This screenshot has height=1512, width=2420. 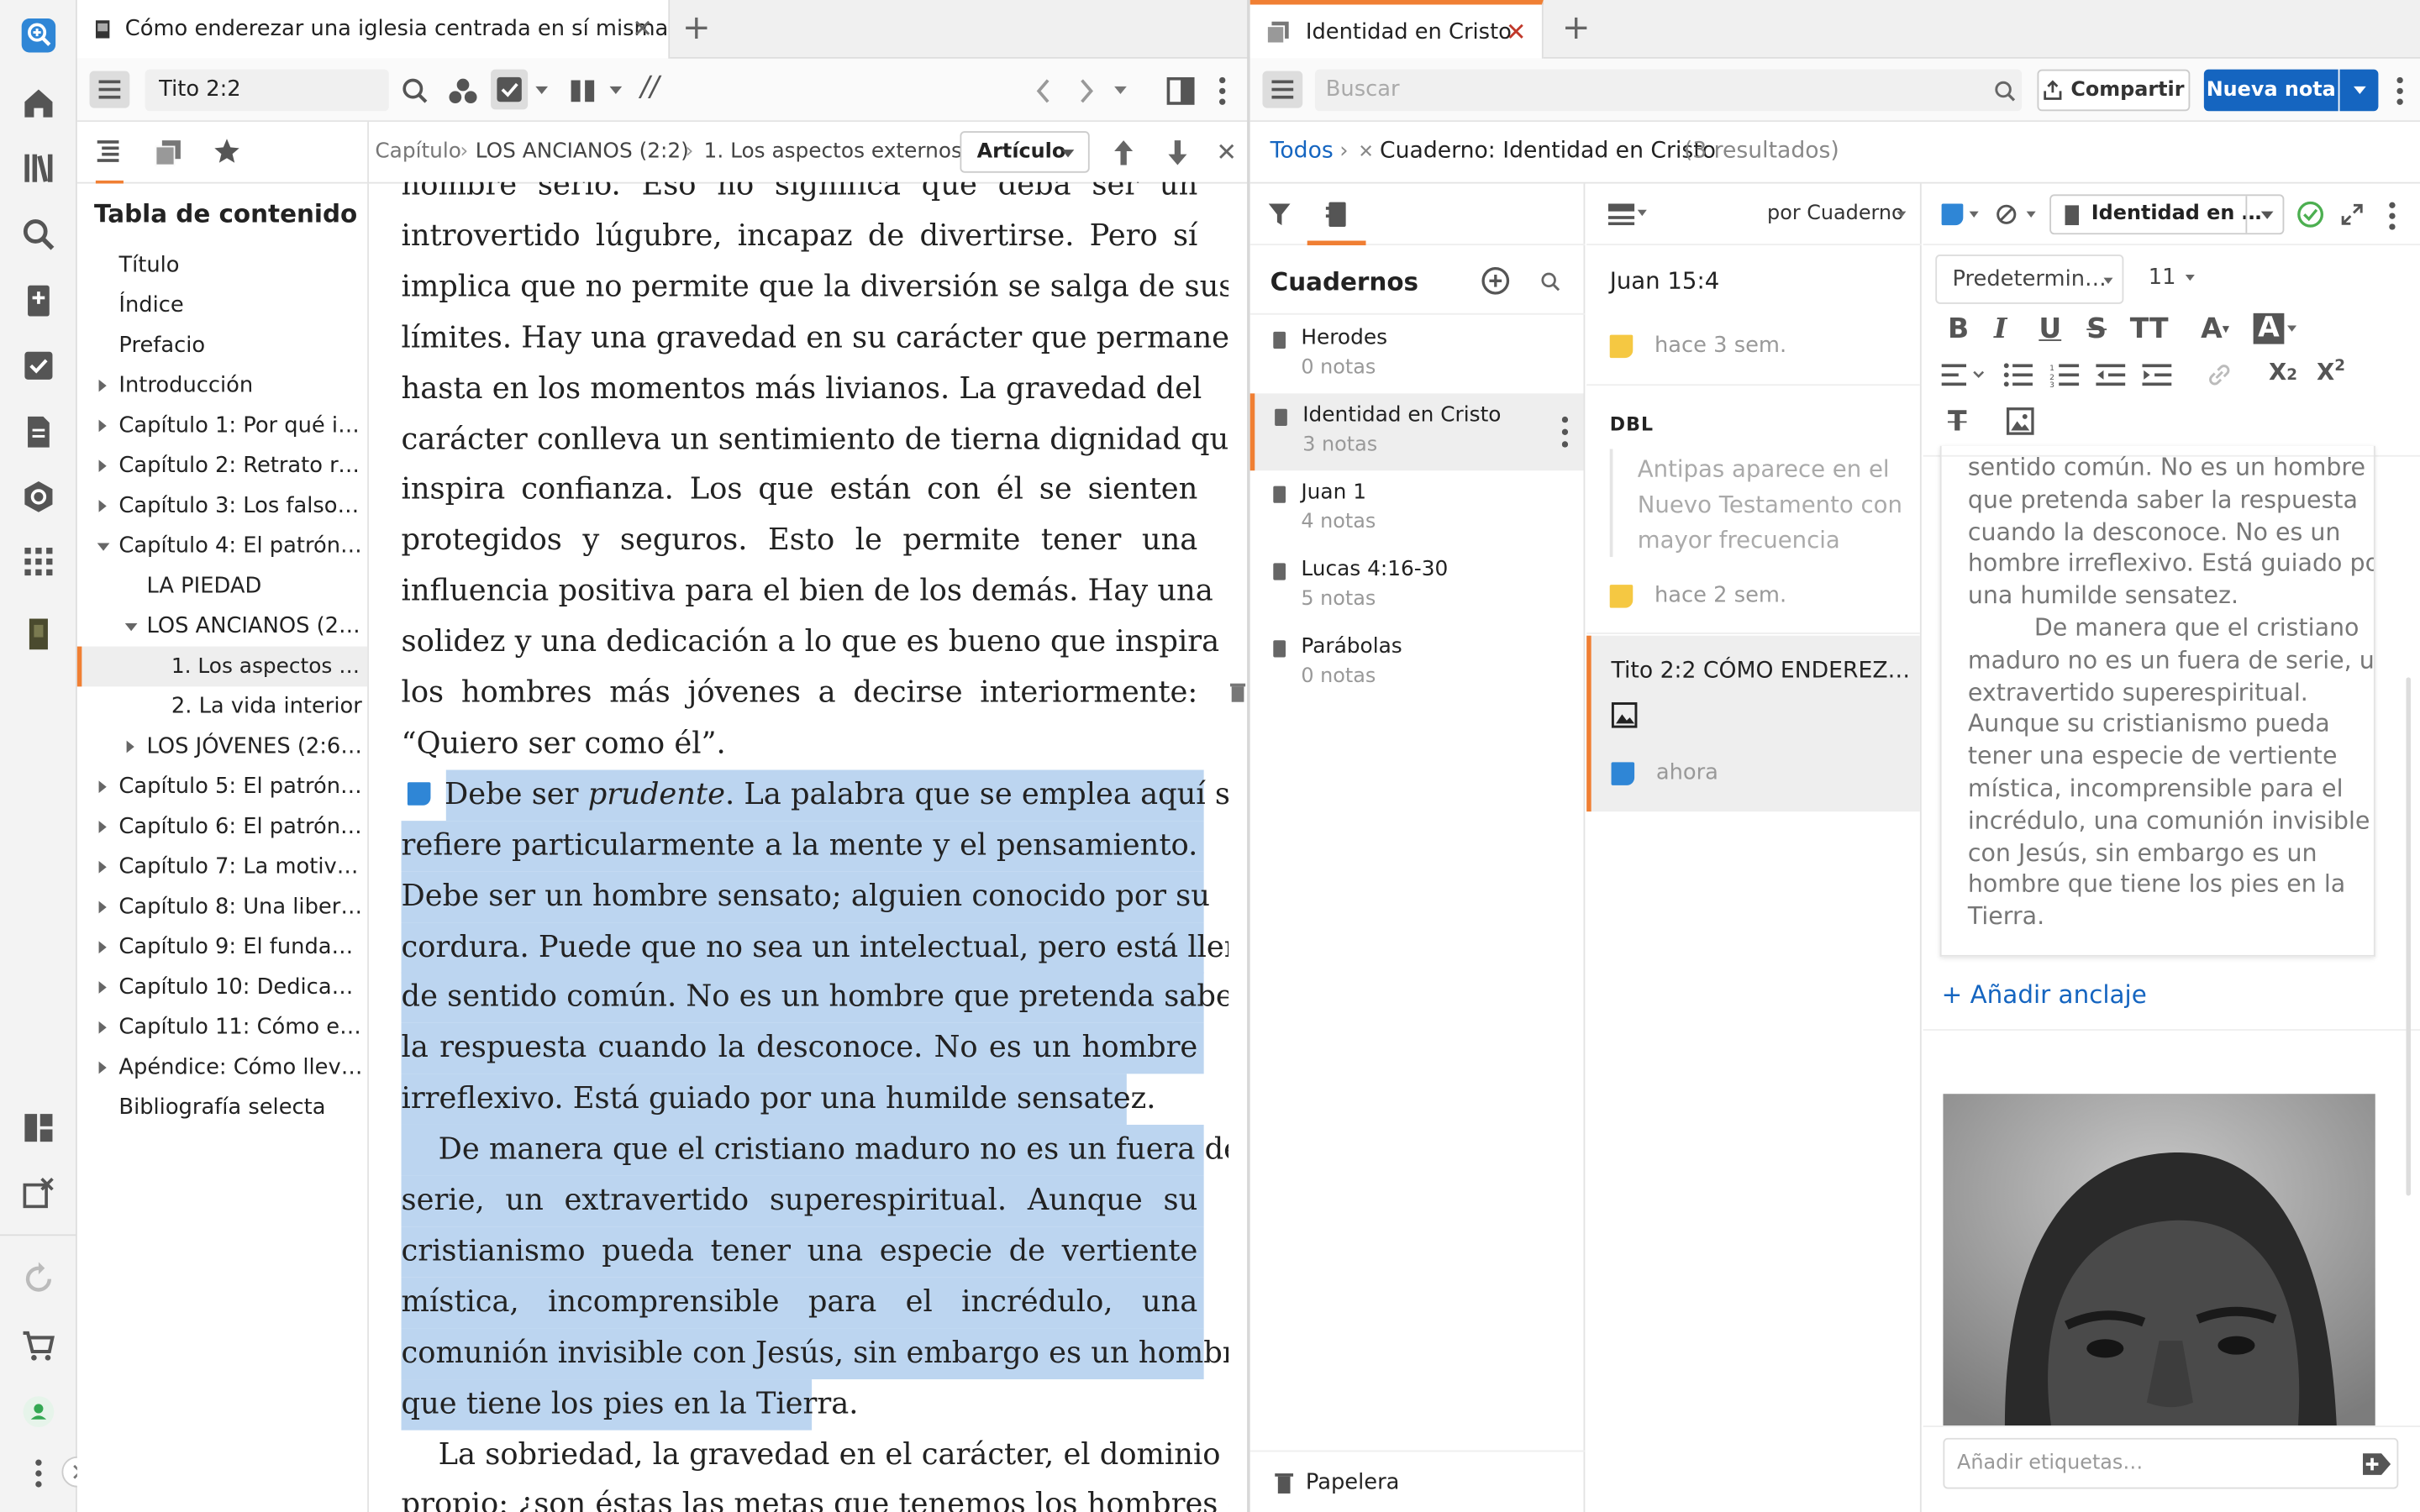 I want to click on parallel-icon: //, so click(x=649, y=87).